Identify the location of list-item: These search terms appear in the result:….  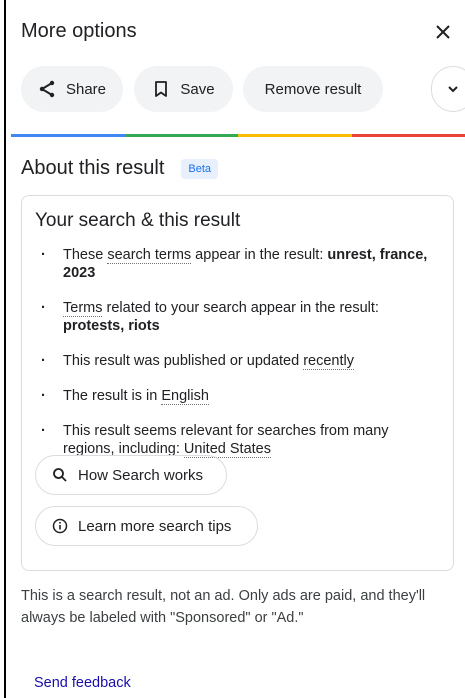
(237, 264).